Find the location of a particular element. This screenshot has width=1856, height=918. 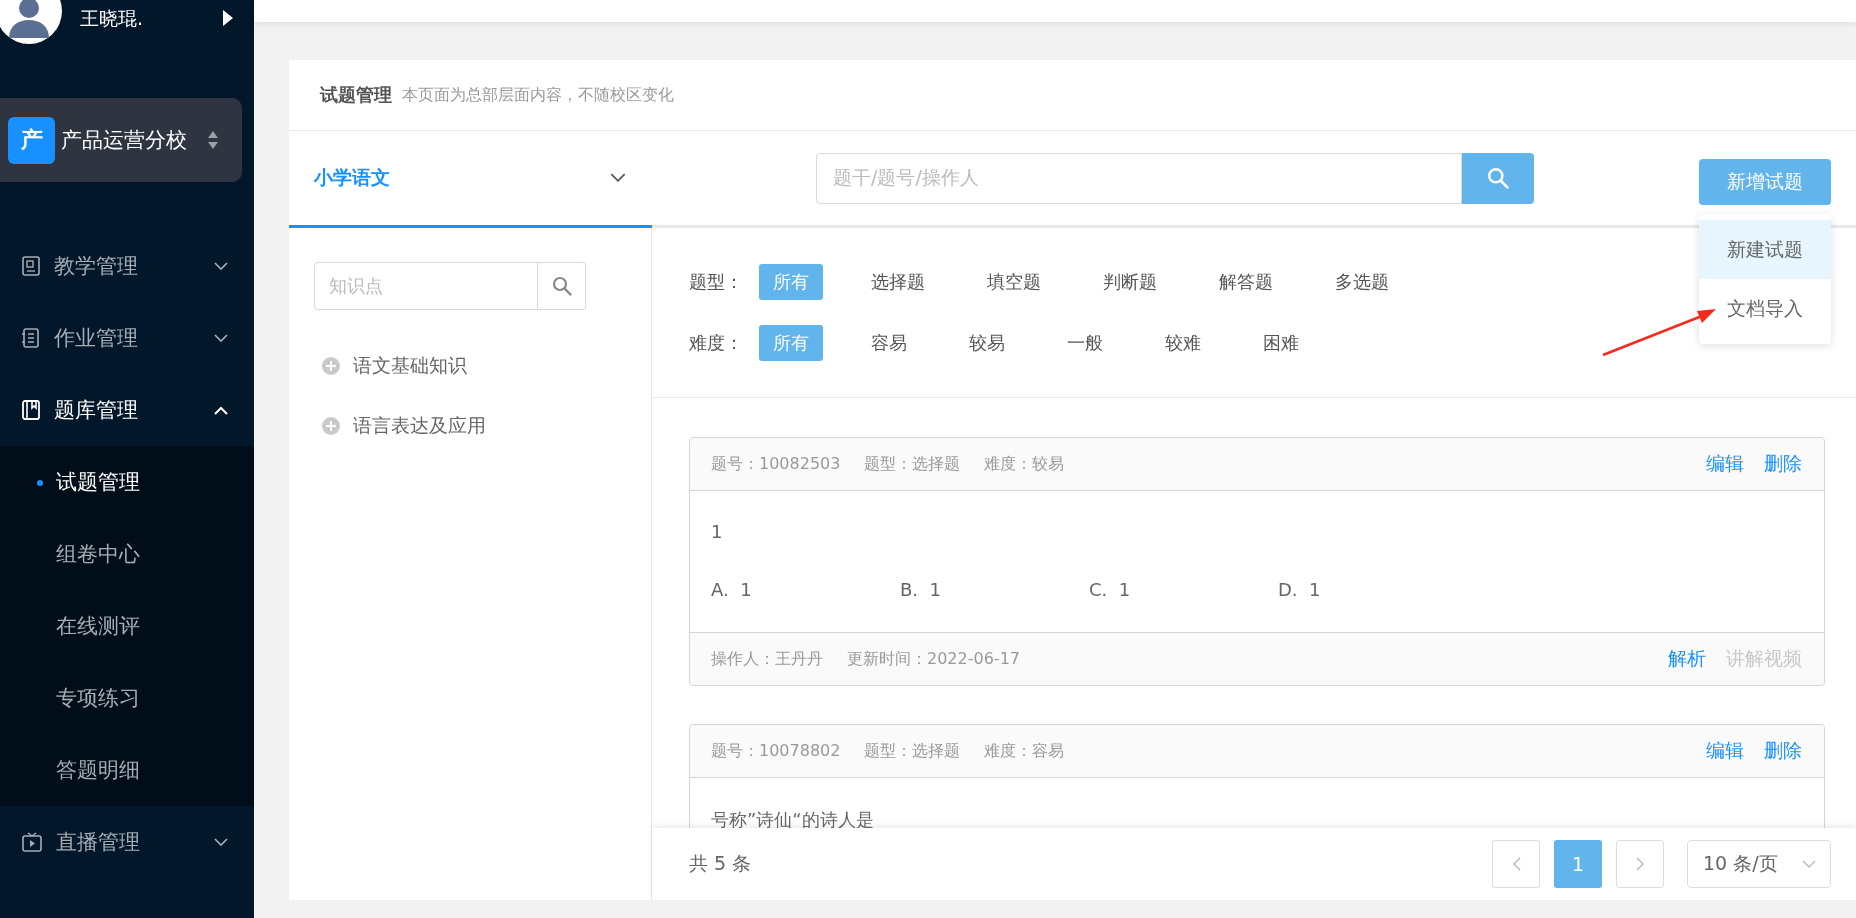

filter-option: 较难 is located at coordinates (1183, 343).